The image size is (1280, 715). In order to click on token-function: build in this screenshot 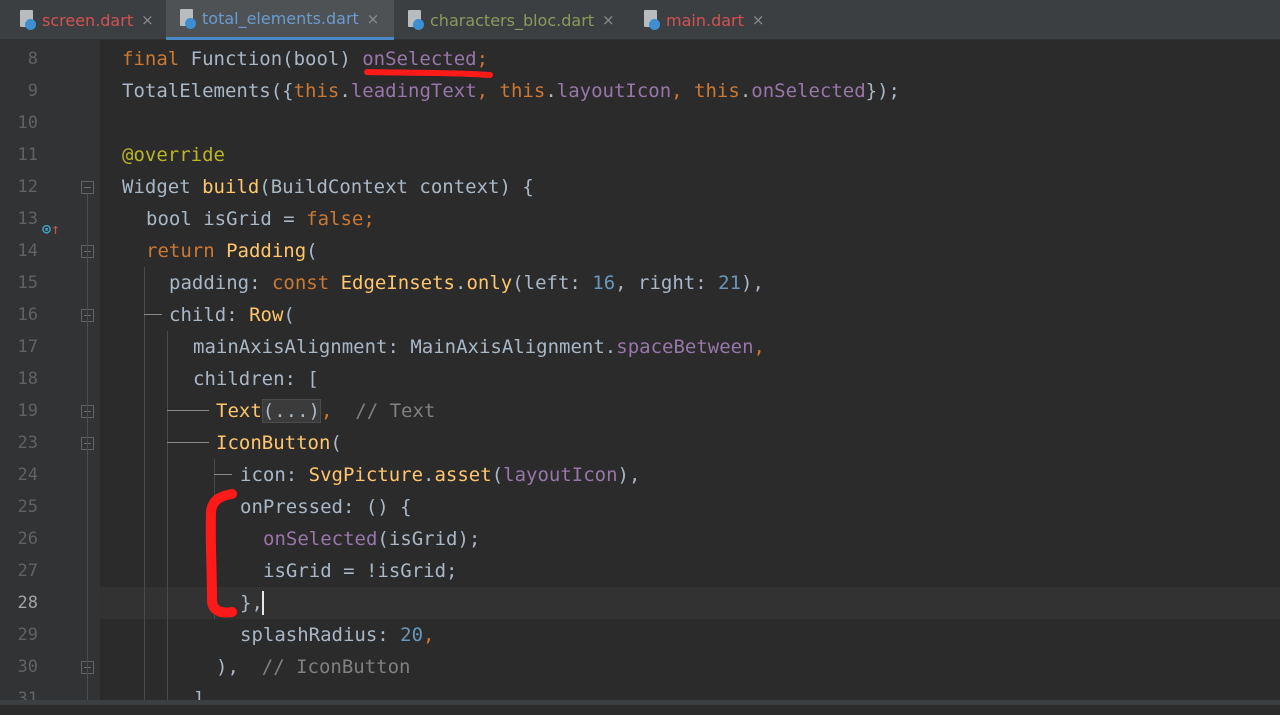, I will do `click(231, 187)`.